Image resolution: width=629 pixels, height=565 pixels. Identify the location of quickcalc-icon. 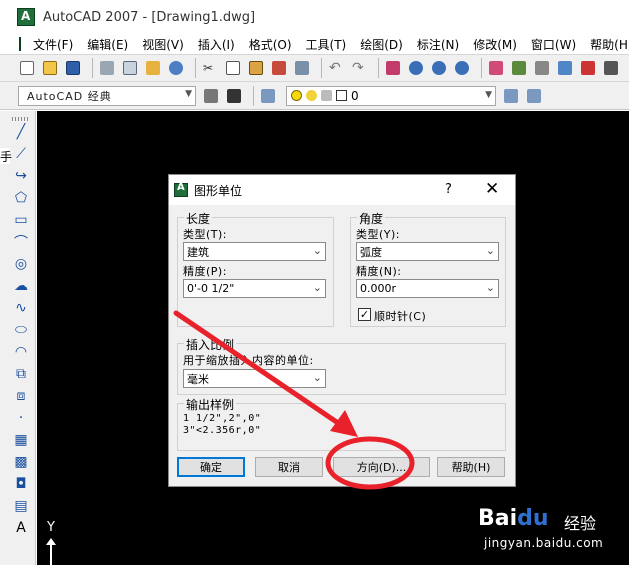
(611, 68).